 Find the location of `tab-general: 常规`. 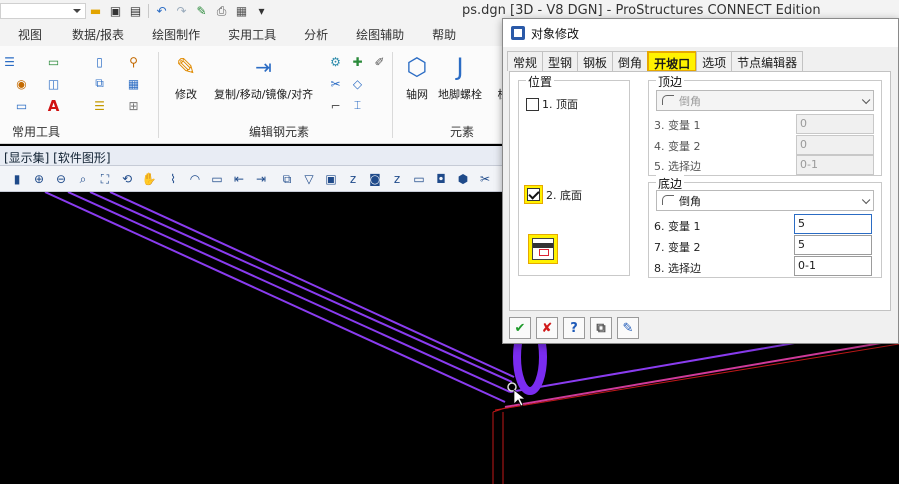

tab-general: 常规 is located at coordinates (525, 61).